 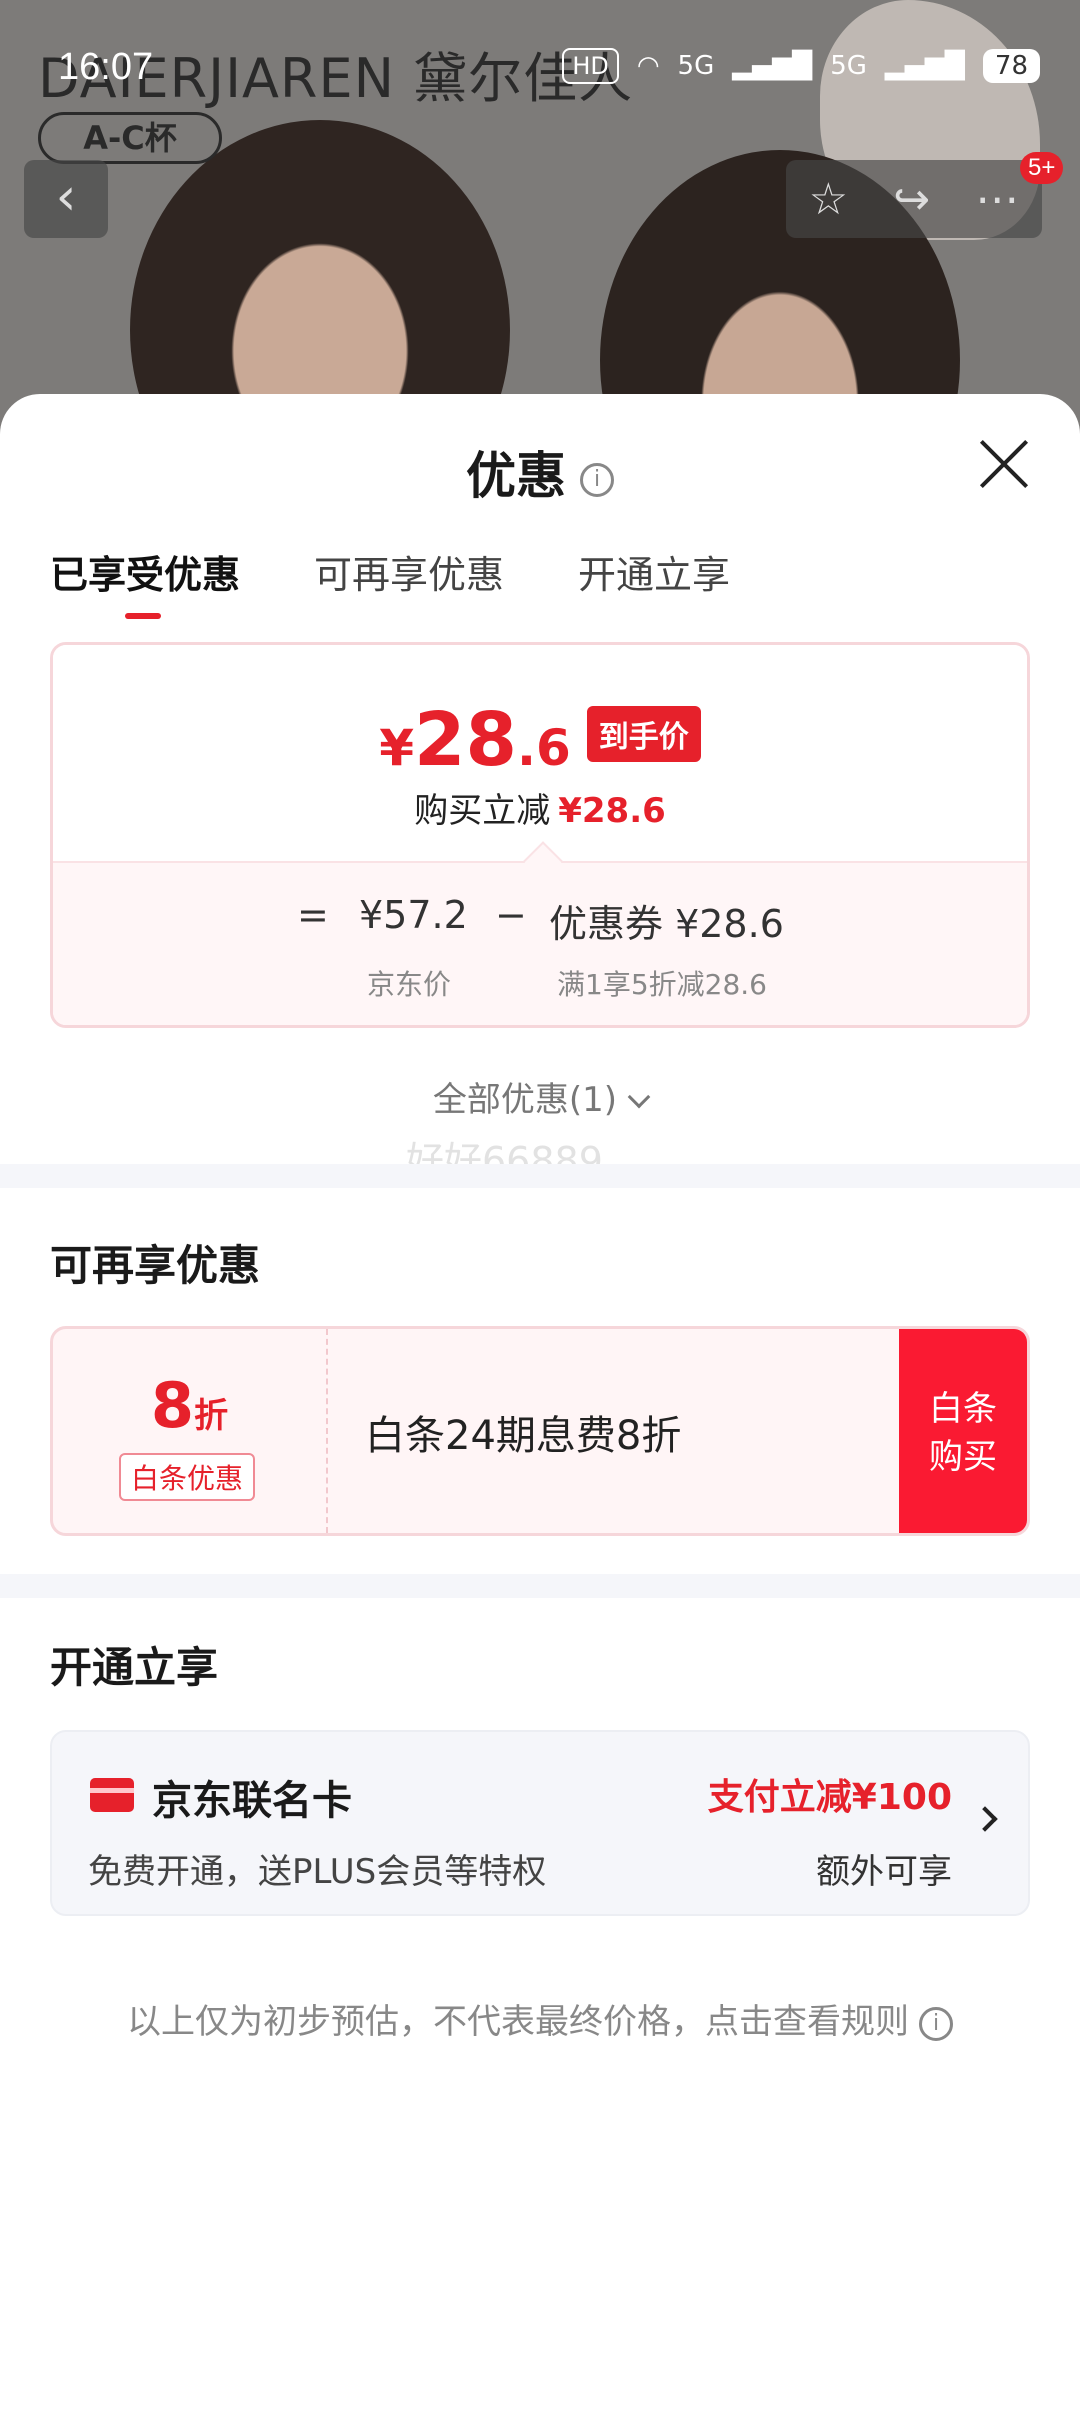 What do you see at coordinates (772, 66) in the screenshot?
I see `signal-bars-icon-1: ▂▄▆█` at bounding box center [772, 66].